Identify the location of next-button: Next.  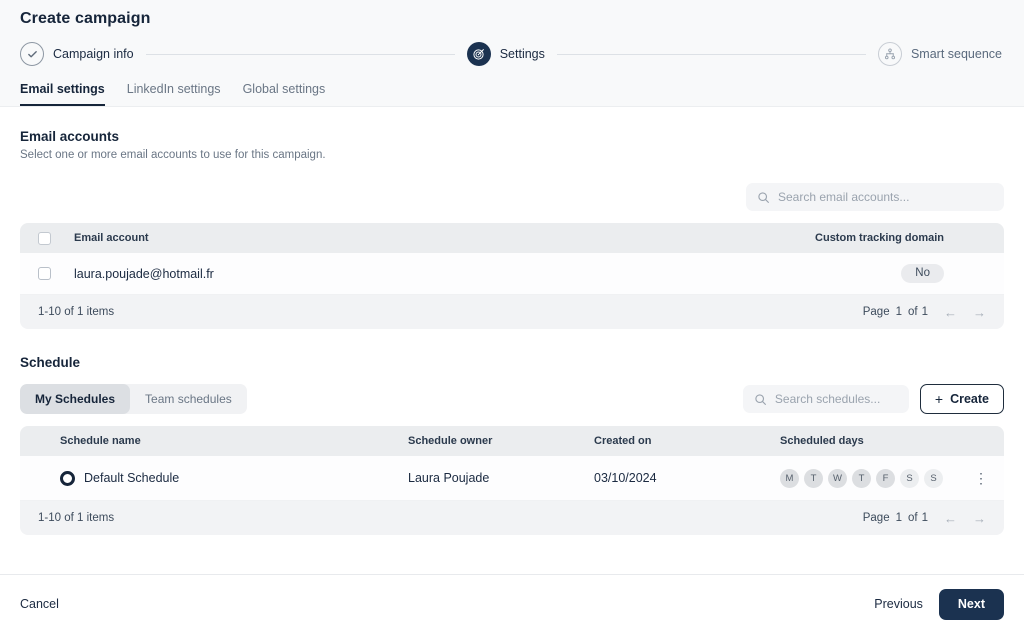
(971, 604).